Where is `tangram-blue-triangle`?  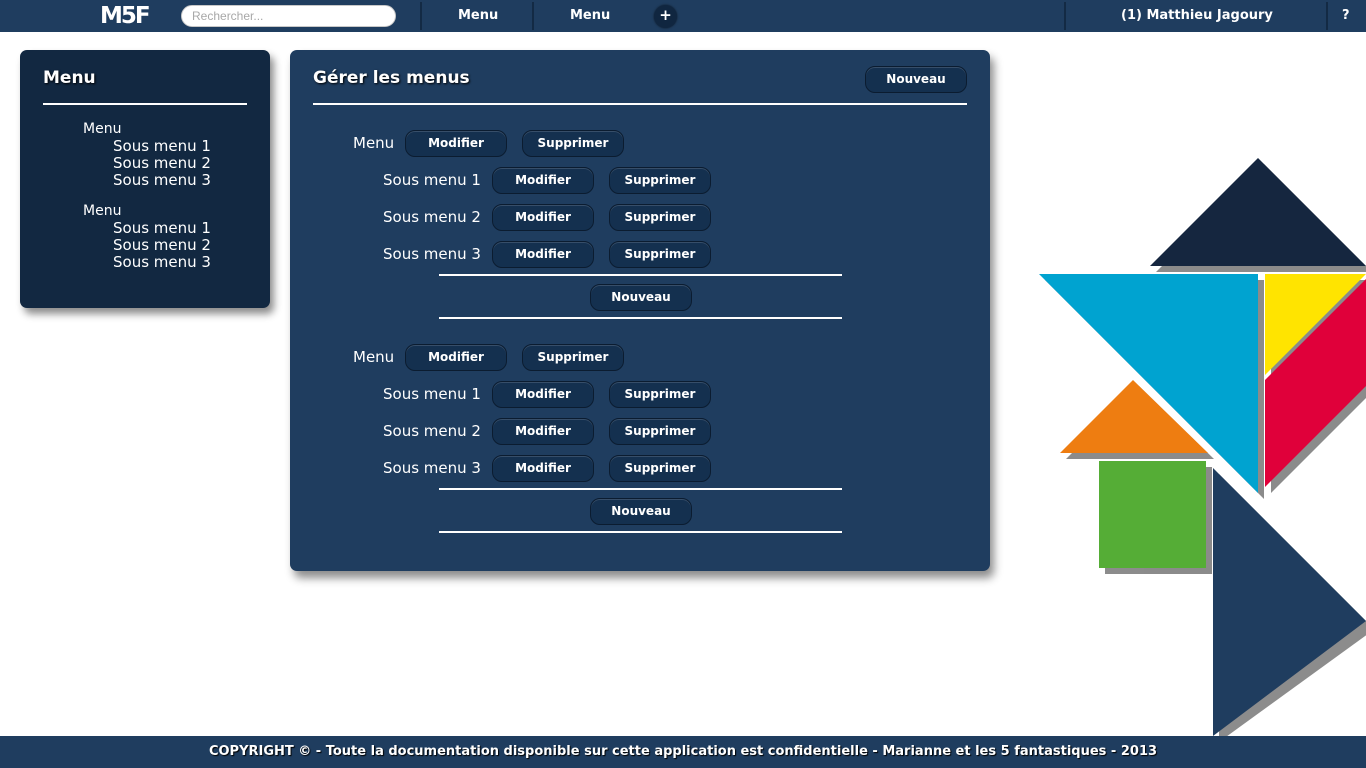
tangram-blue-triangle is located at coordinates (1289, 602).